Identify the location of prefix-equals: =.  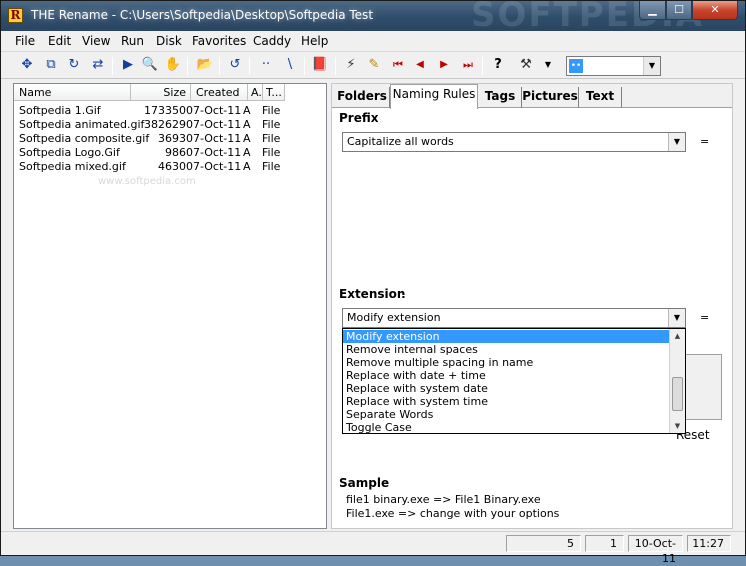
(705, 141).